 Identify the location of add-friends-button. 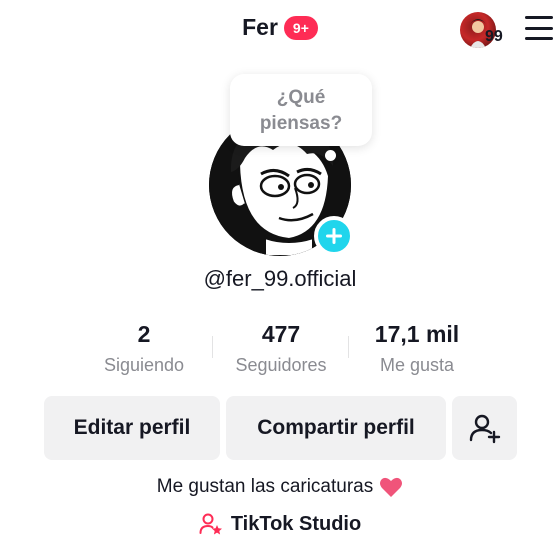
(484, 428).